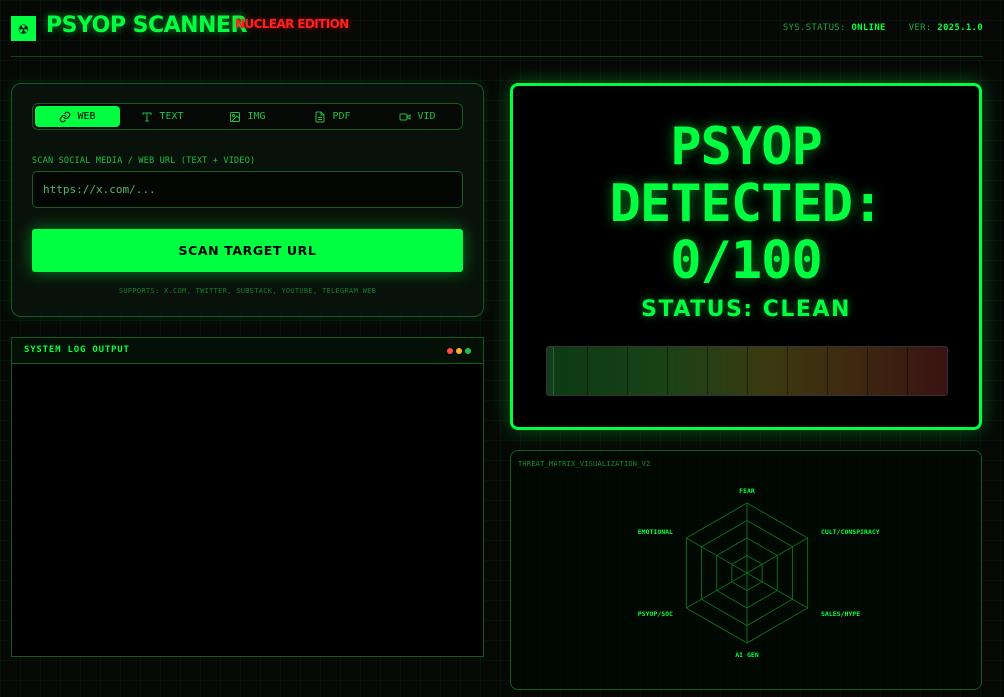 This screenshot has height=697, width=1004. What do you see at coordinates (550, 371) in the screenshot?
I see `threat-meter-fill` at bounding box center [550, 371].